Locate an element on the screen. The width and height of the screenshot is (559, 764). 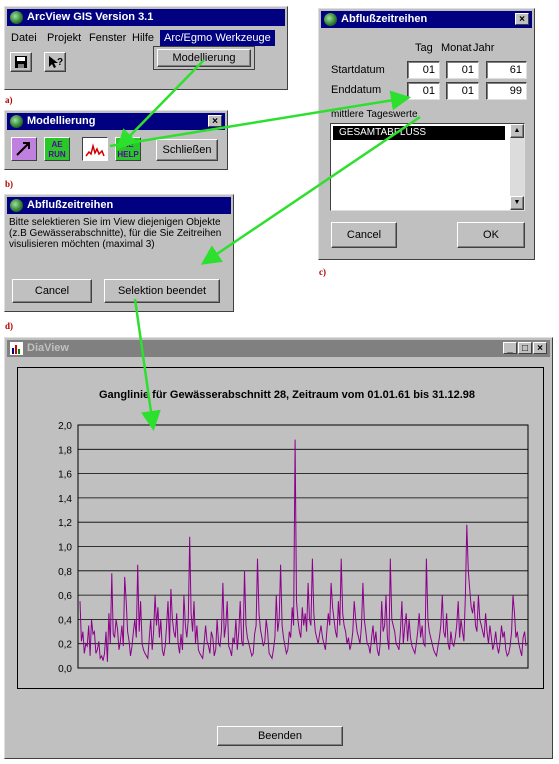
menu-hilfe: Hilfe is located at coordinates (143, 38).